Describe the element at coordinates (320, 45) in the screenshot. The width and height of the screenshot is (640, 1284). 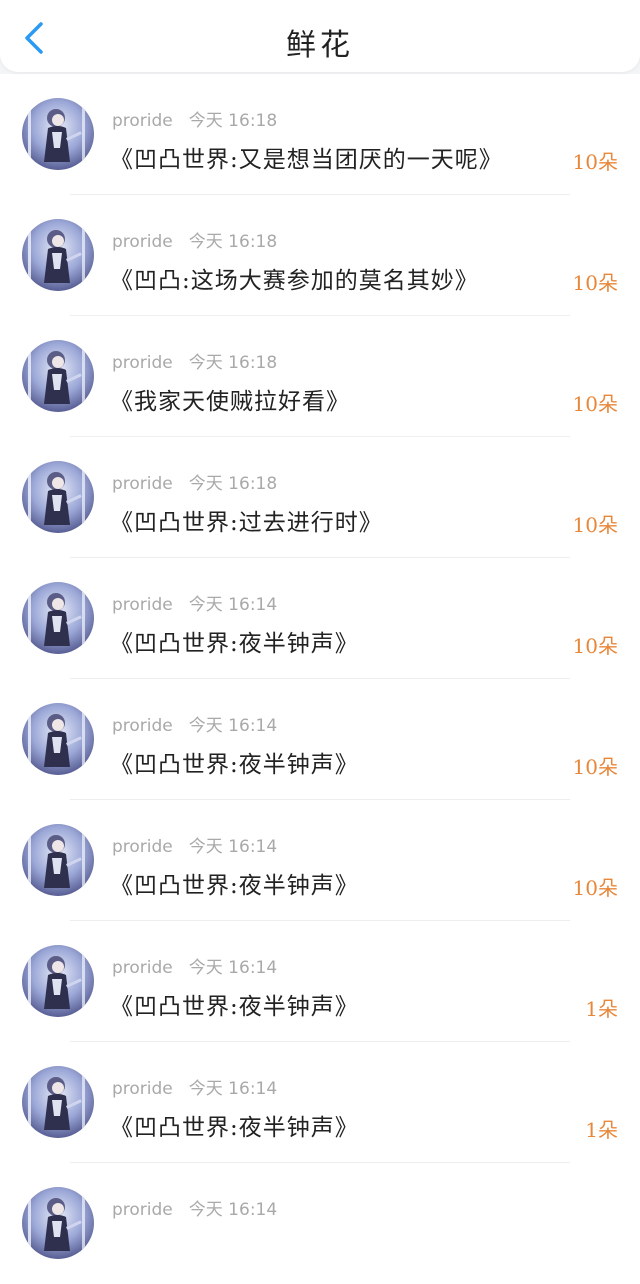
I see `page-title: 鲜花` at that location.